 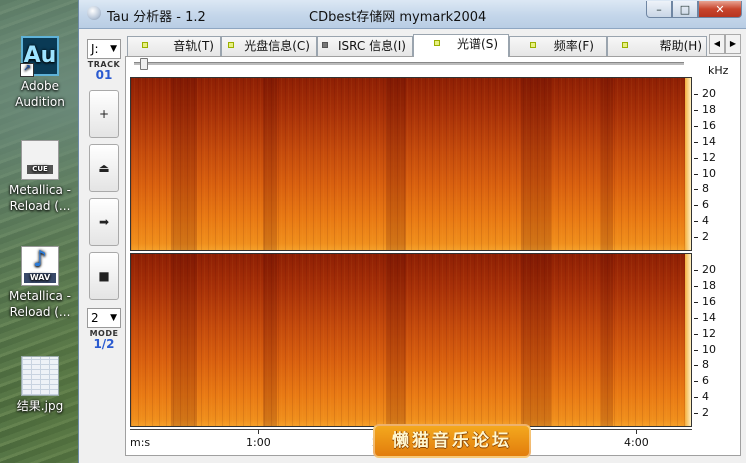 What do you see at coordinates (269, 46) in the screenshot?
I see `tab-disc-info: 光盘信息(C)` at bounding box center [269, 46].